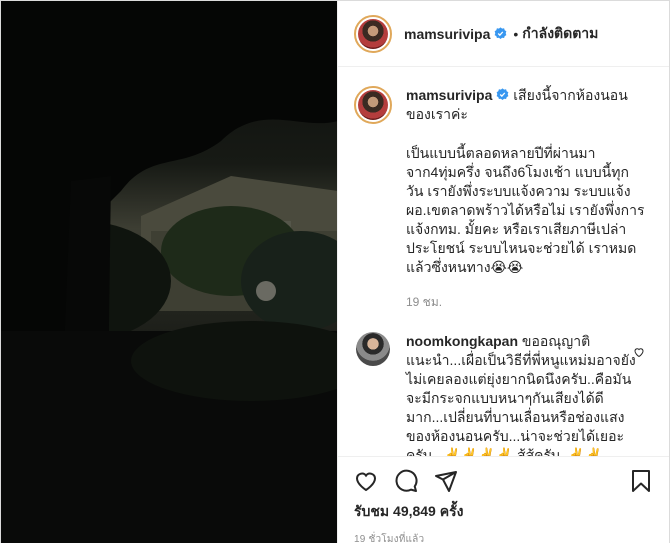 Image resolution: width=670 pixels, height=543 pixels. What do you see at coordinates (503, 512) in the screenshot?
I see `view-count: รับชม 49,849 ครั้ง` at bounding box center [503, 512].